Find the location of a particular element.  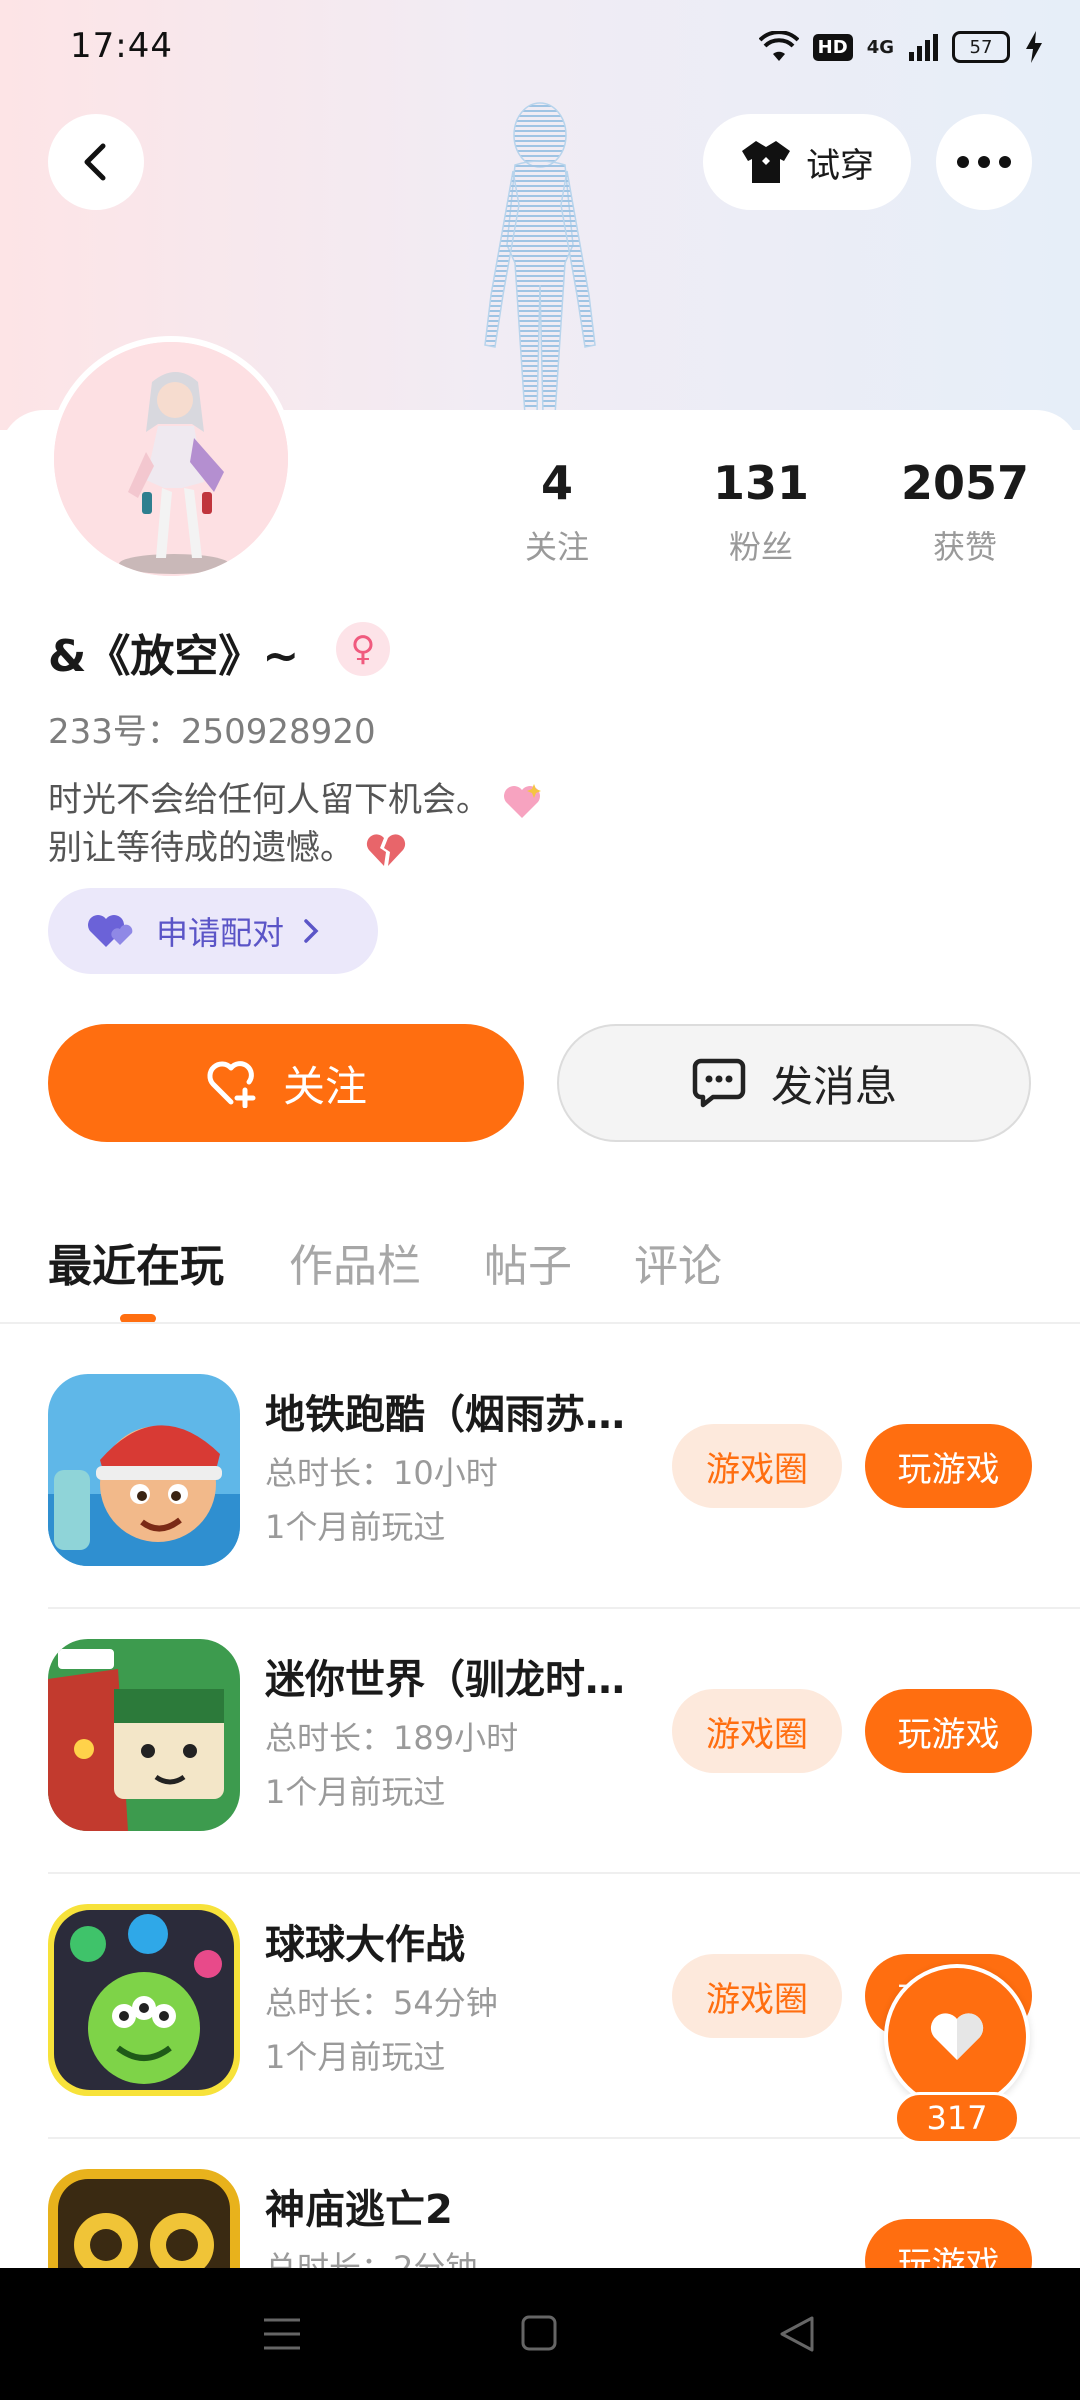

user-id: 233号：250928920 is located at coordinates (212, 732).